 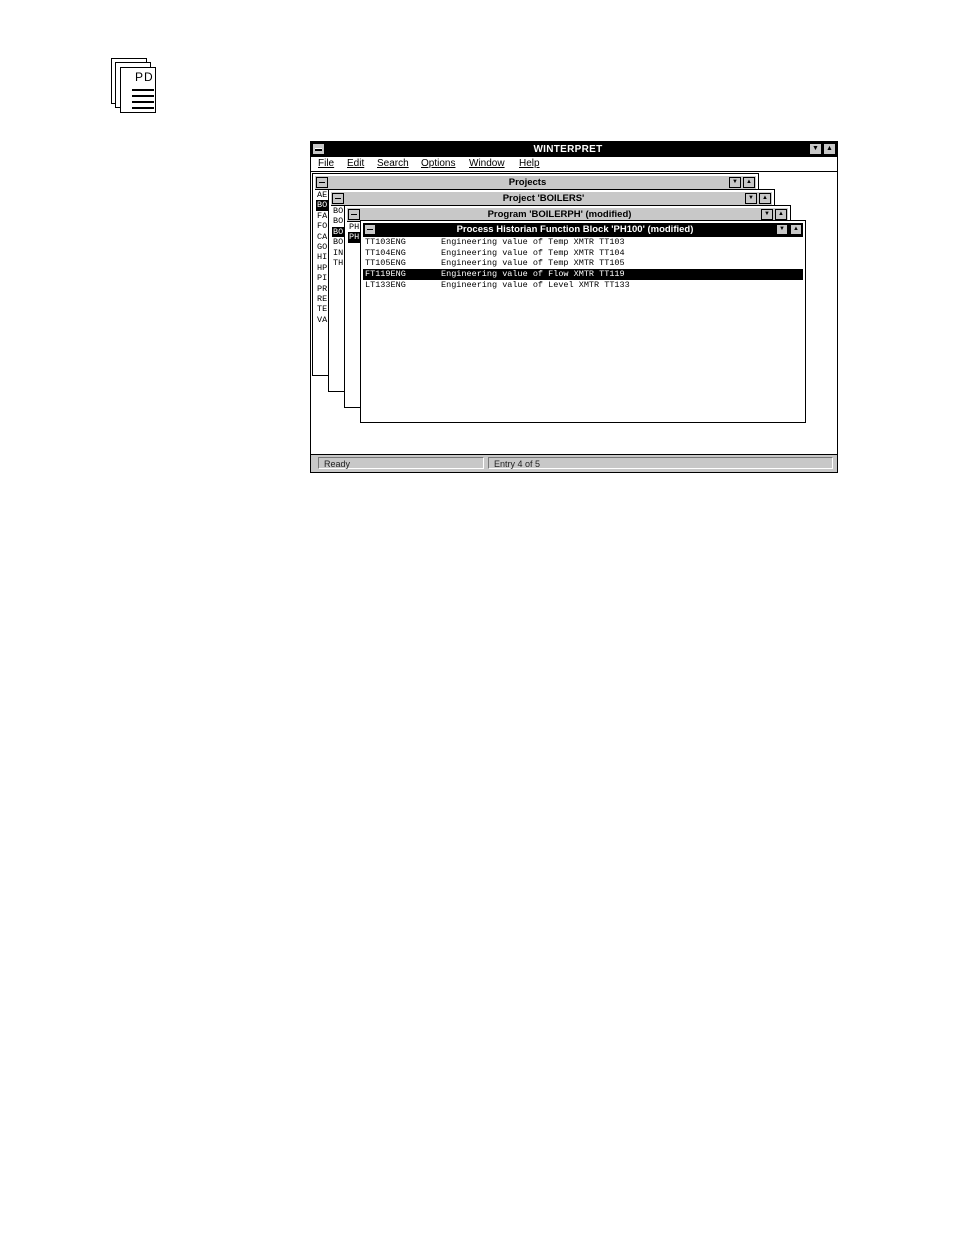 I want to click on app-title: WINTERPRET, so click(x=568, y=149).